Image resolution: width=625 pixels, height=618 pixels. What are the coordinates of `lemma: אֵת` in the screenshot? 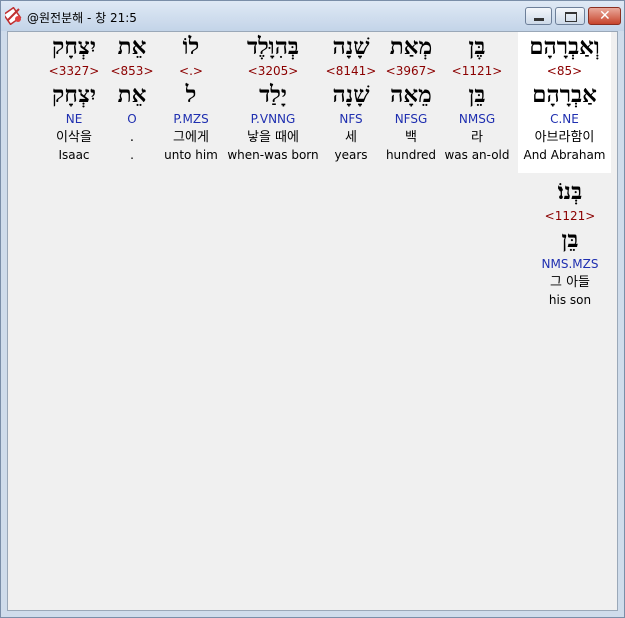 It's located at (132, 94).